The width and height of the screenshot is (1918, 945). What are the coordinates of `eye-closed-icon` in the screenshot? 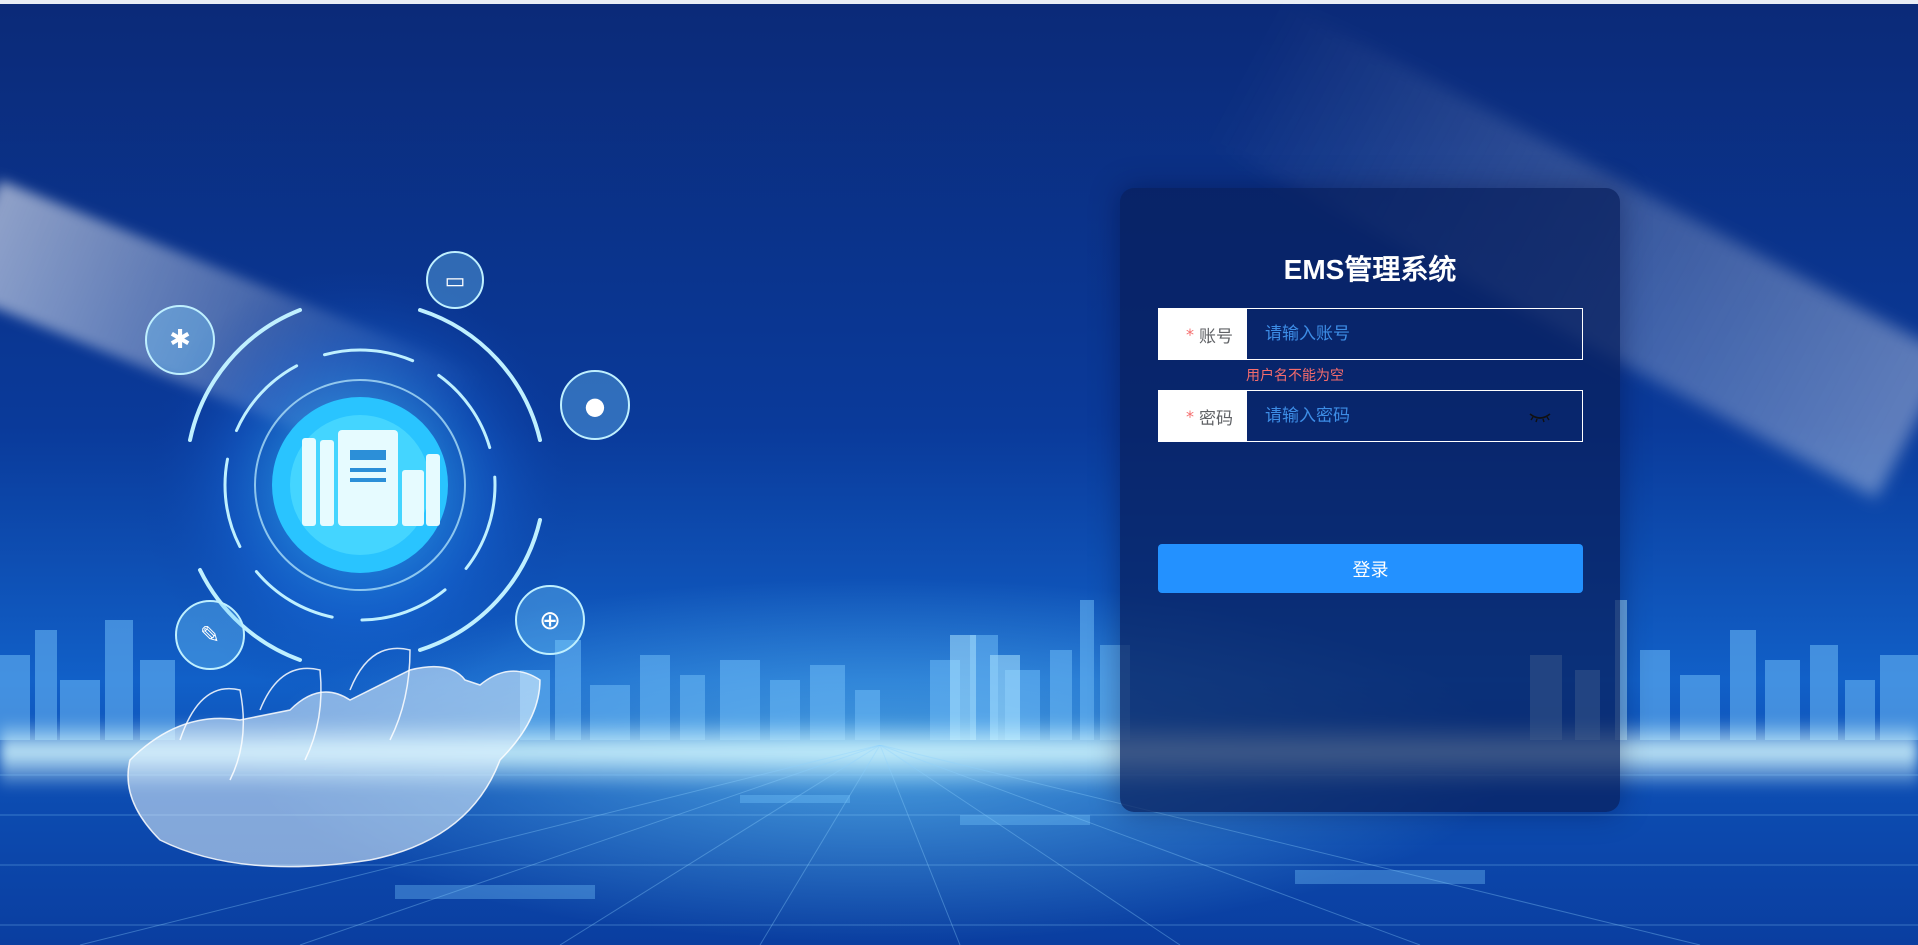 It's located at (1540, 416).